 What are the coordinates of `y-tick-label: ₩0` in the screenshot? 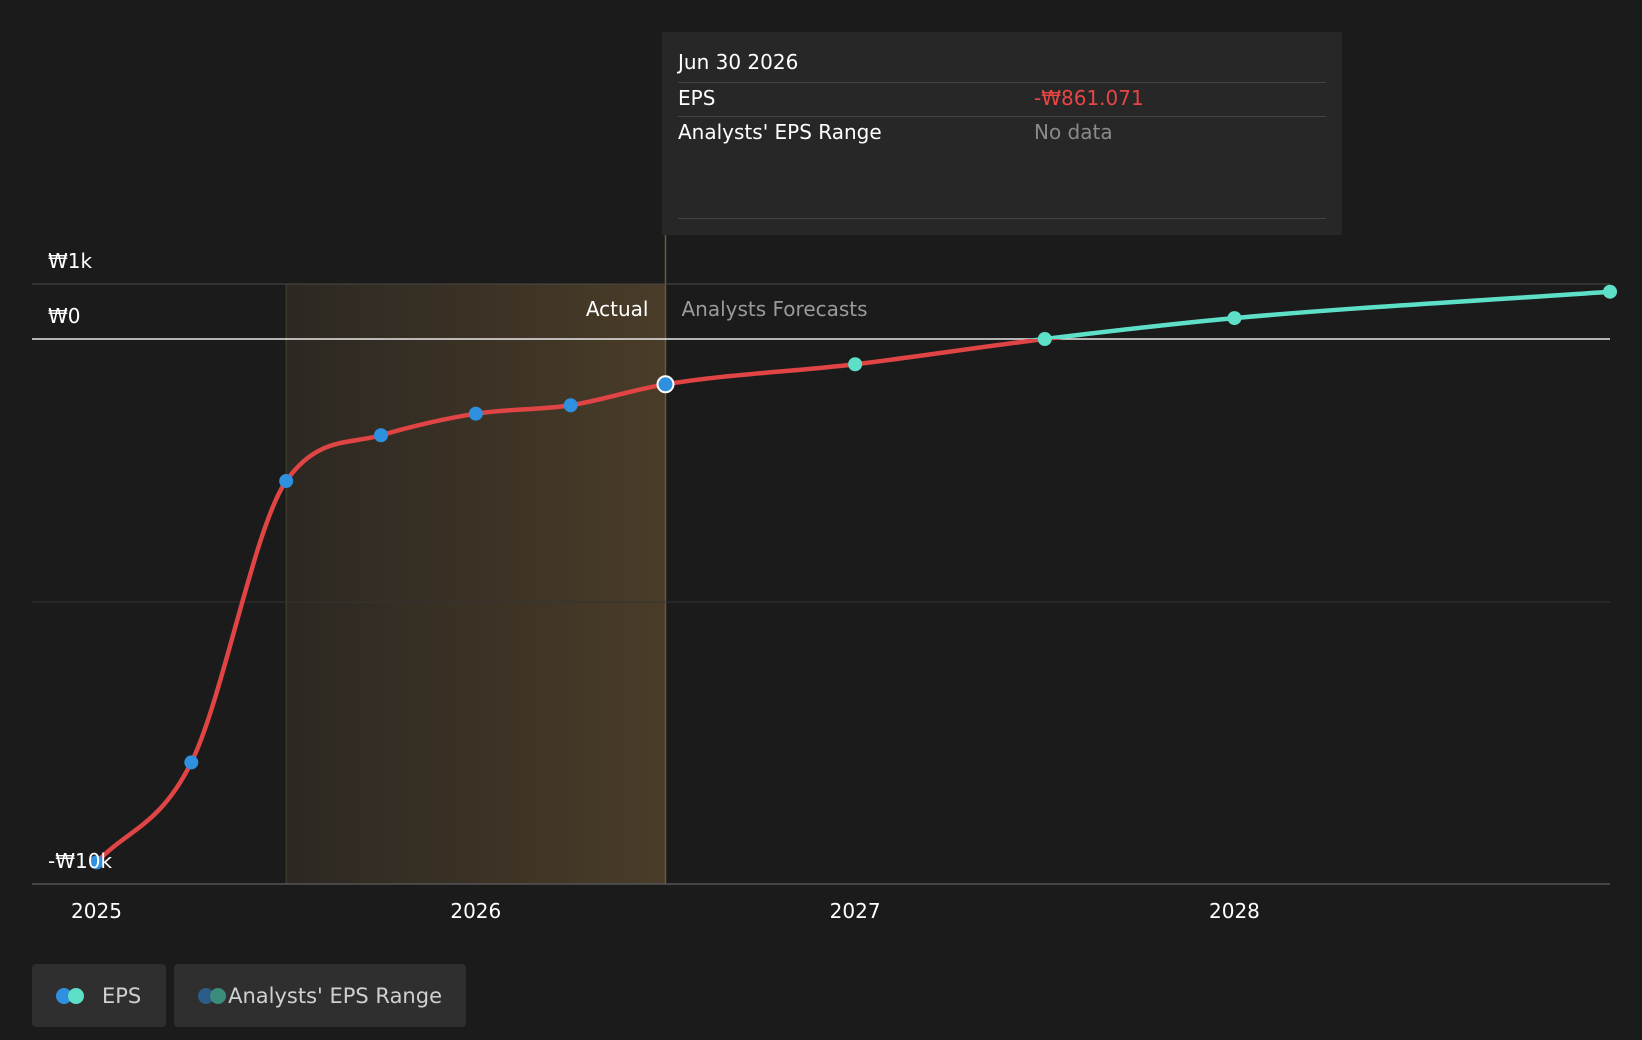 It's located at (64, 316).